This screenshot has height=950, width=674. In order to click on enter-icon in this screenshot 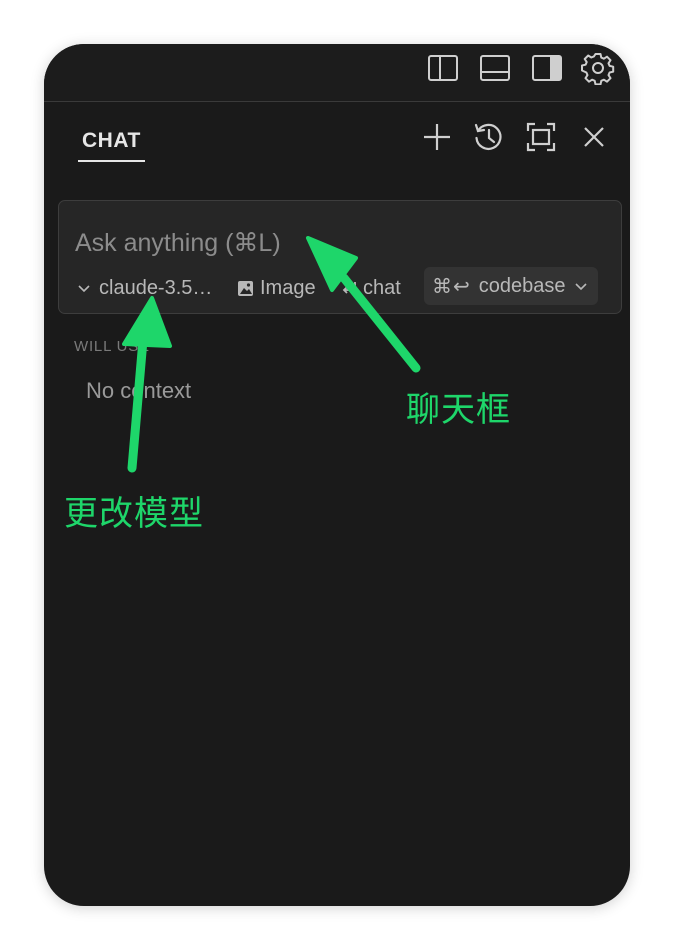, I will do `click(349, 288)`.